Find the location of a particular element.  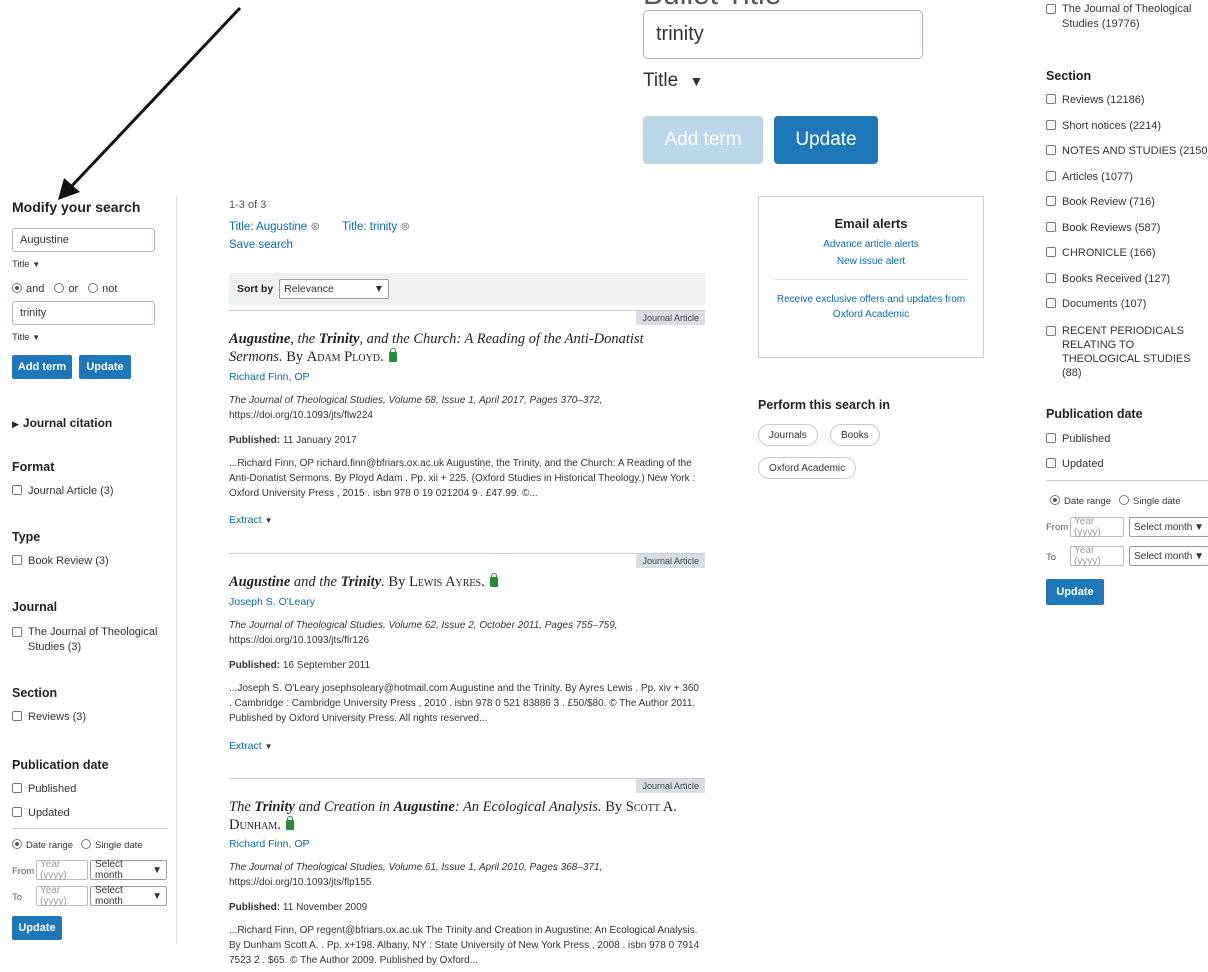

right-pubdate-updated: Updated is located at coordinates (1075, 464).